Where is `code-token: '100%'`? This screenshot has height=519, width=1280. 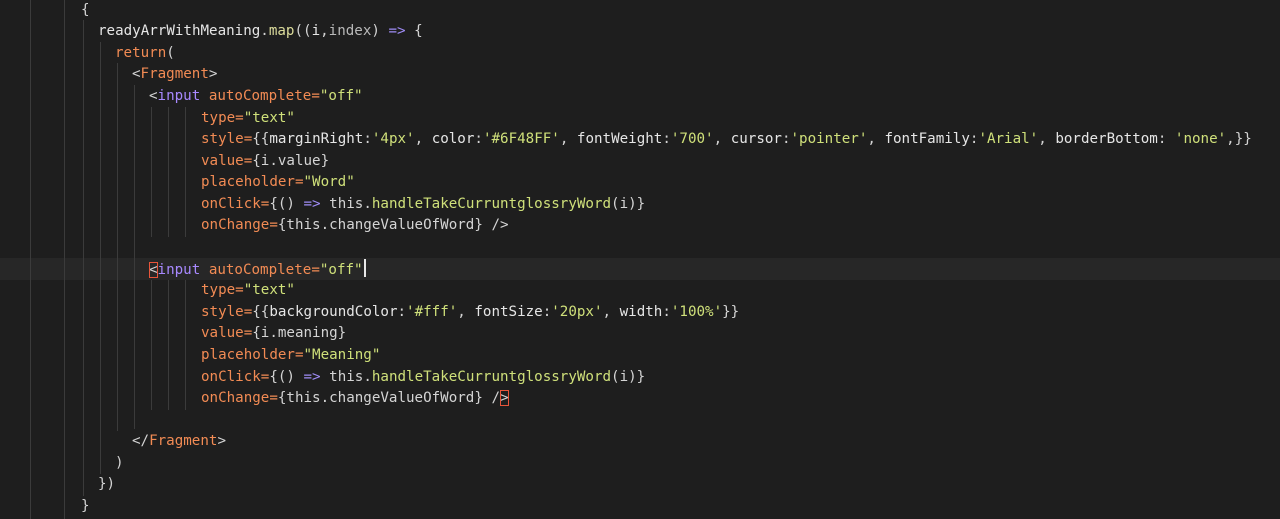
code-token: '100%' is located at coordinates (696, 311).